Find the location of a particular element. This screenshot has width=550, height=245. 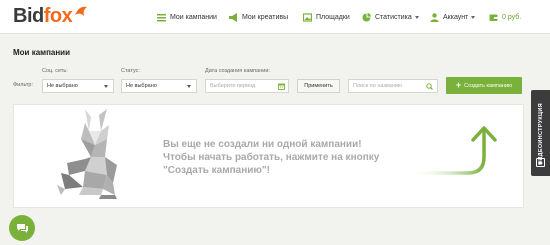

create-campaign-button: + Создать кампанию is located at coordinates (484, 85).